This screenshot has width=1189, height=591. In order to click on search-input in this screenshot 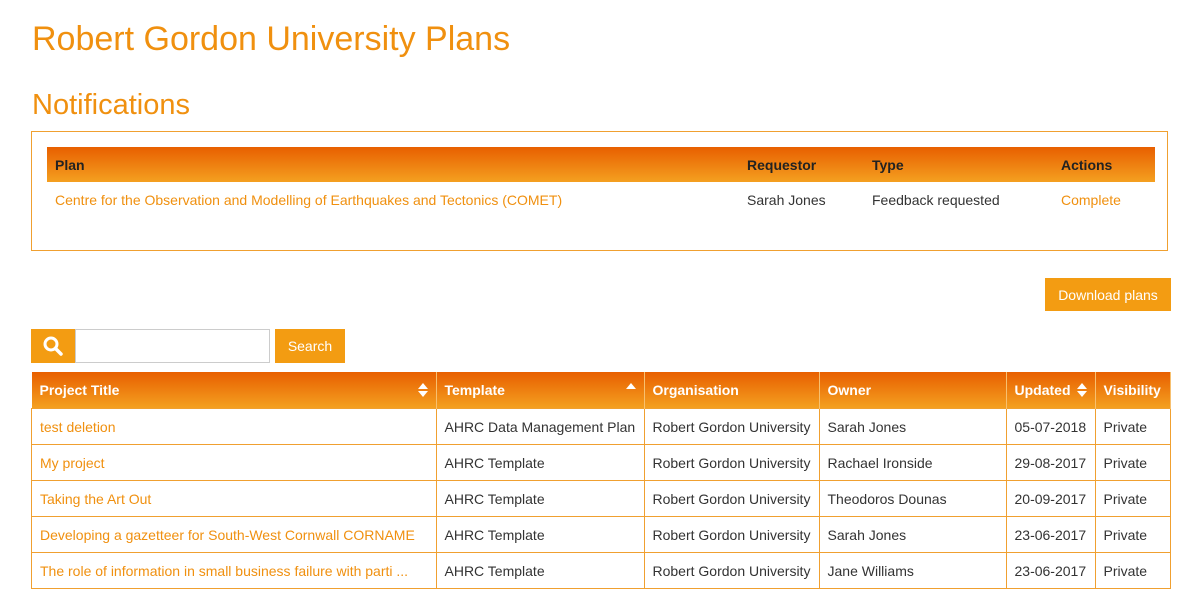, I will do `click(172, 346)`.